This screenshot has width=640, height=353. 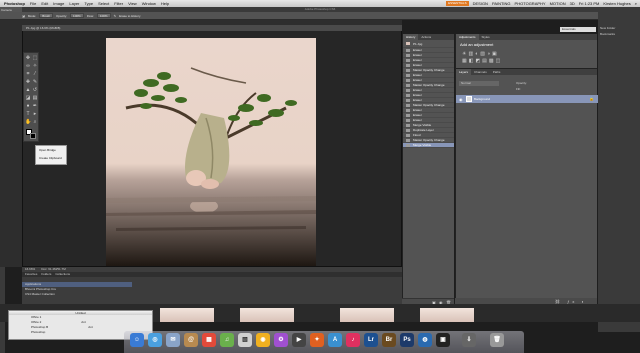 What do you see at coordinates (530, 3) in the screenshot?
I see `workspace-photography: PHOTOGRAPHY` at bounding box center [530, 3].